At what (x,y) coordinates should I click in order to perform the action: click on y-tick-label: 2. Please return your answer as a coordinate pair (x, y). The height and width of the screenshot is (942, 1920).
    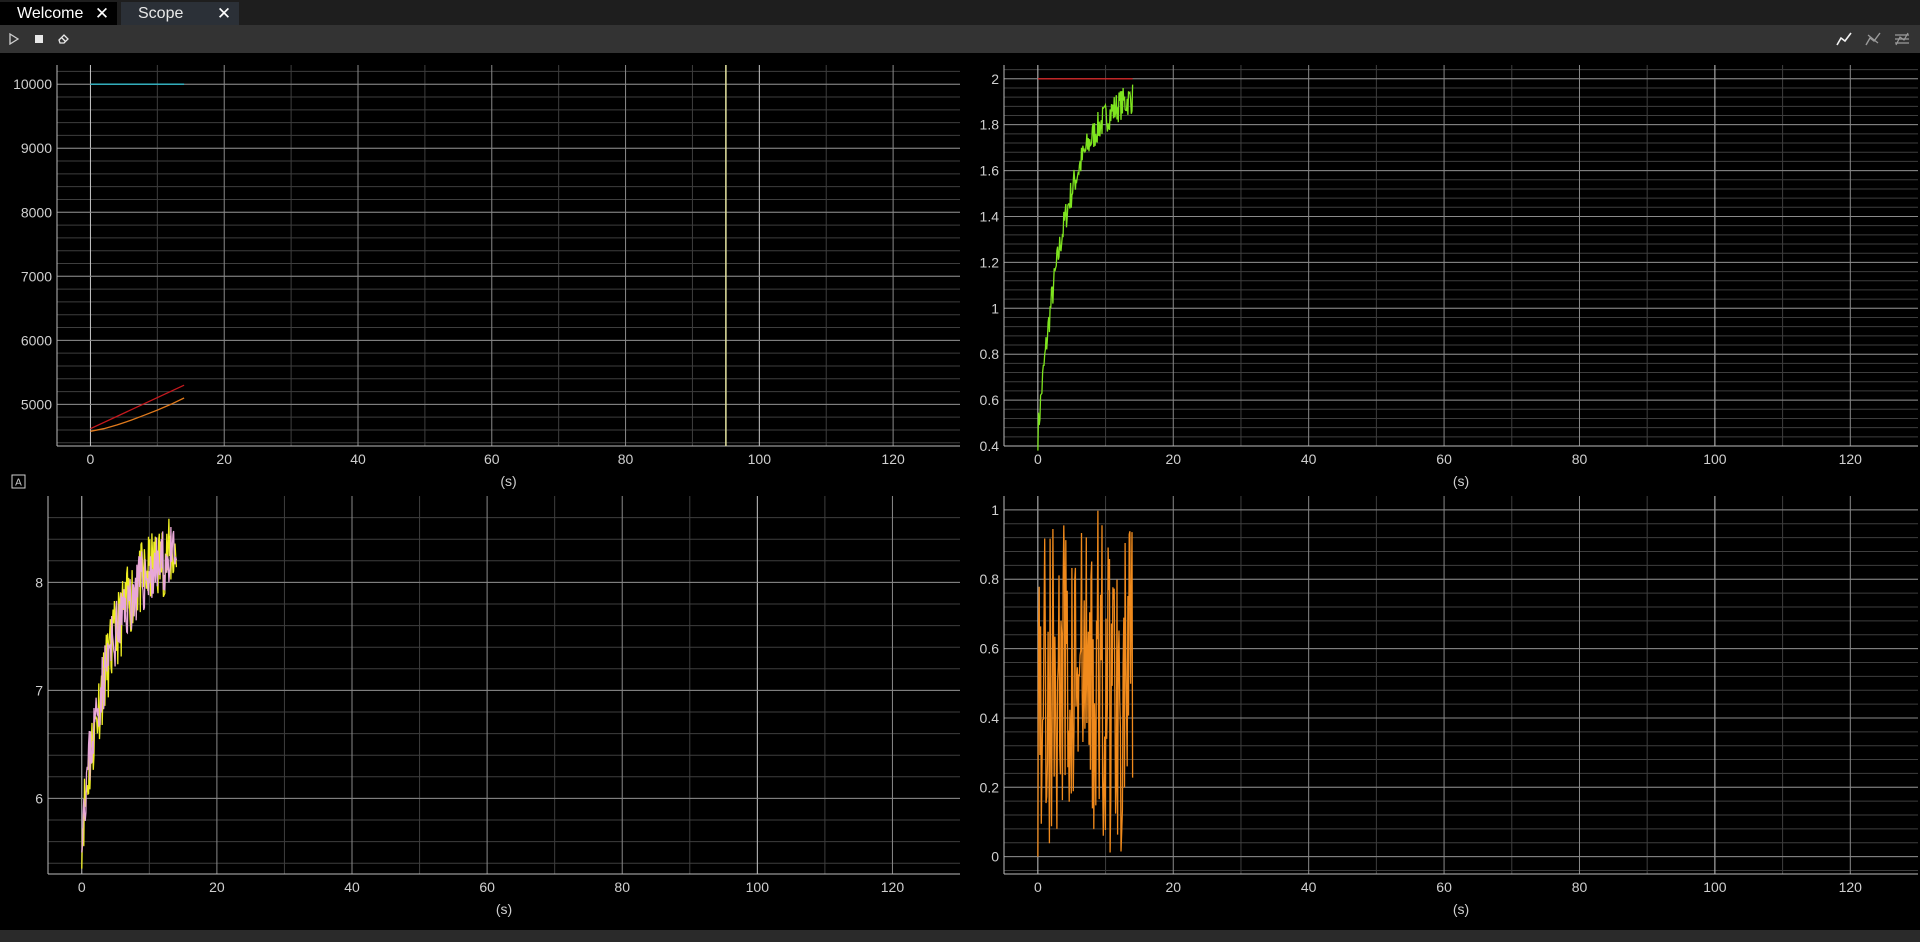
    Looking at the image, I should click on (995, 79).